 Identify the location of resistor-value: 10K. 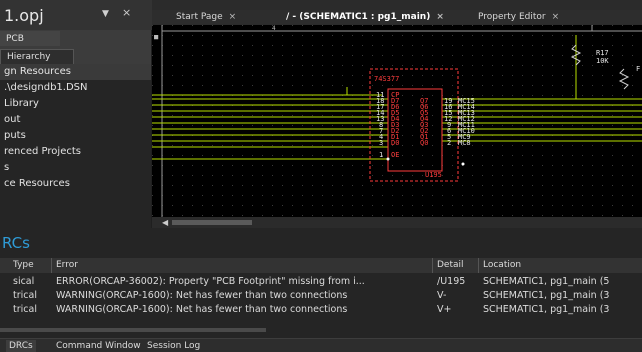
(602, 61).